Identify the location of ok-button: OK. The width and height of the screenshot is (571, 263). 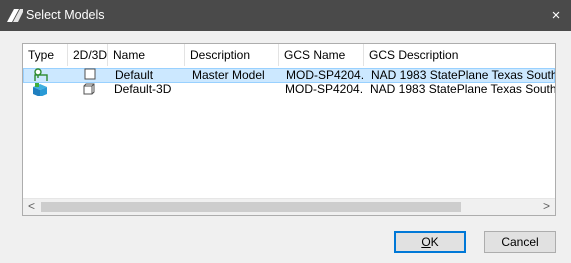
(430, 242).